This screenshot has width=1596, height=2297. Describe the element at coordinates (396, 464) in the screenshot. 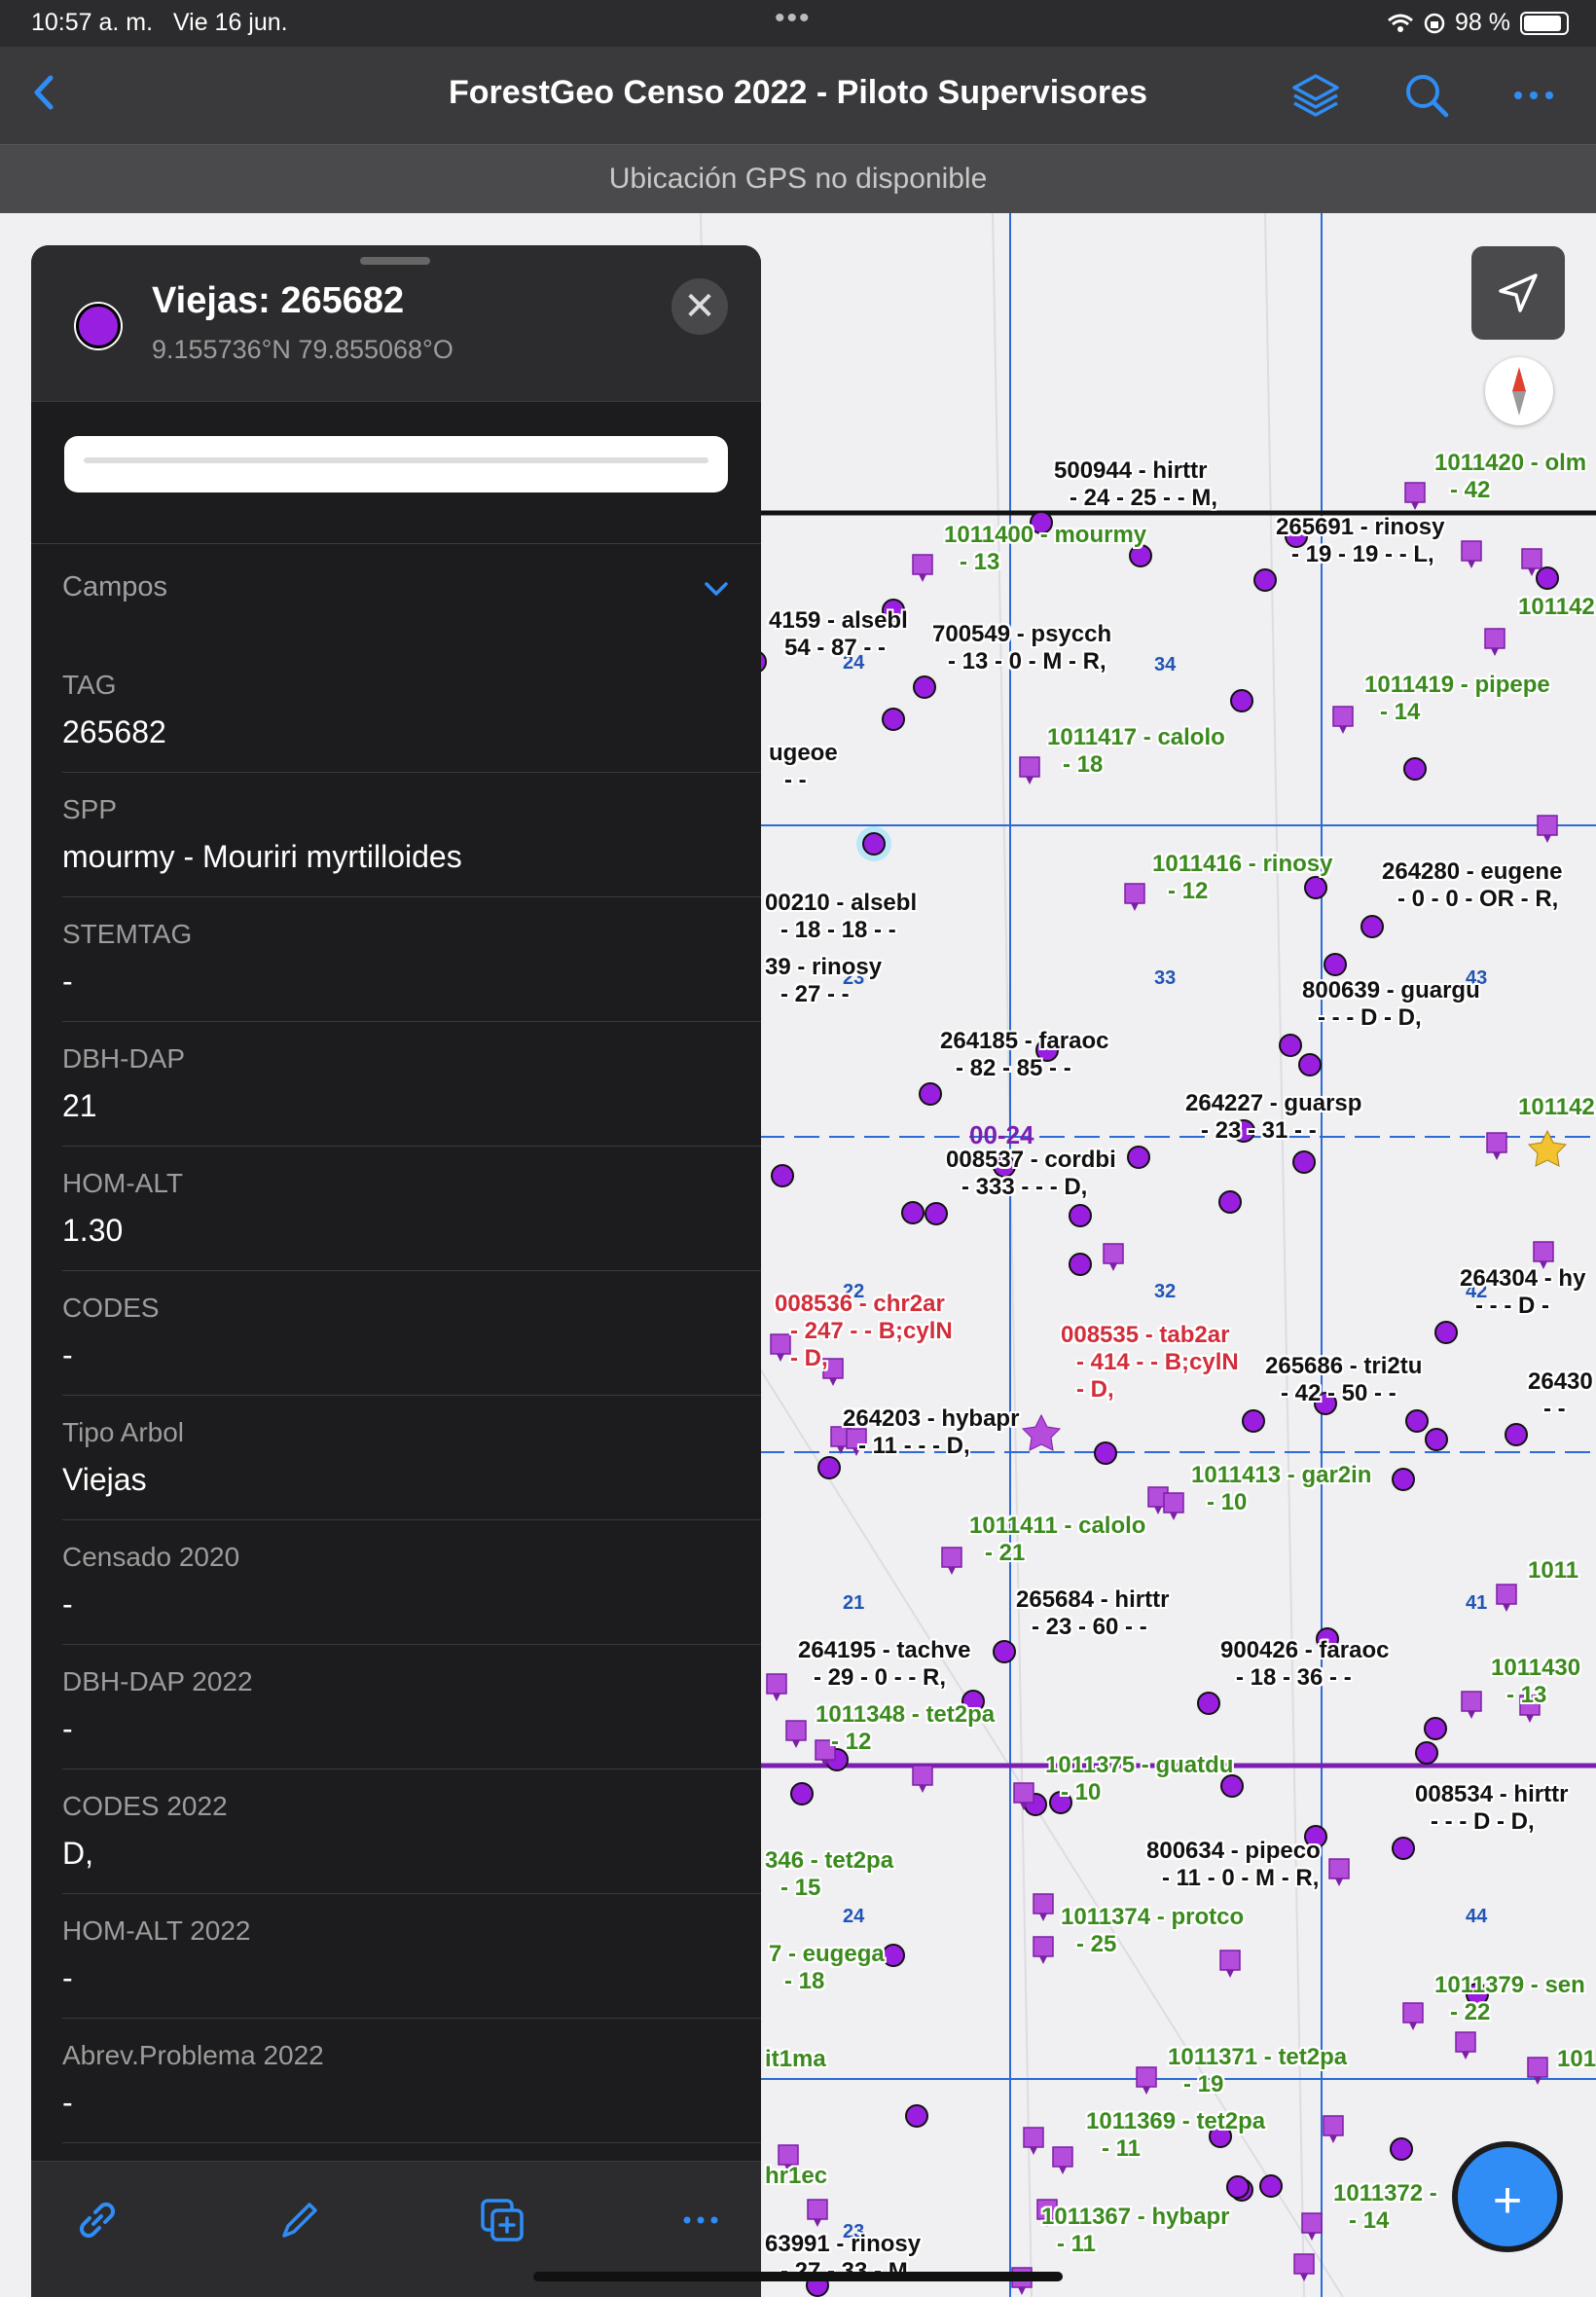

I see `attachments-bar` at that location.